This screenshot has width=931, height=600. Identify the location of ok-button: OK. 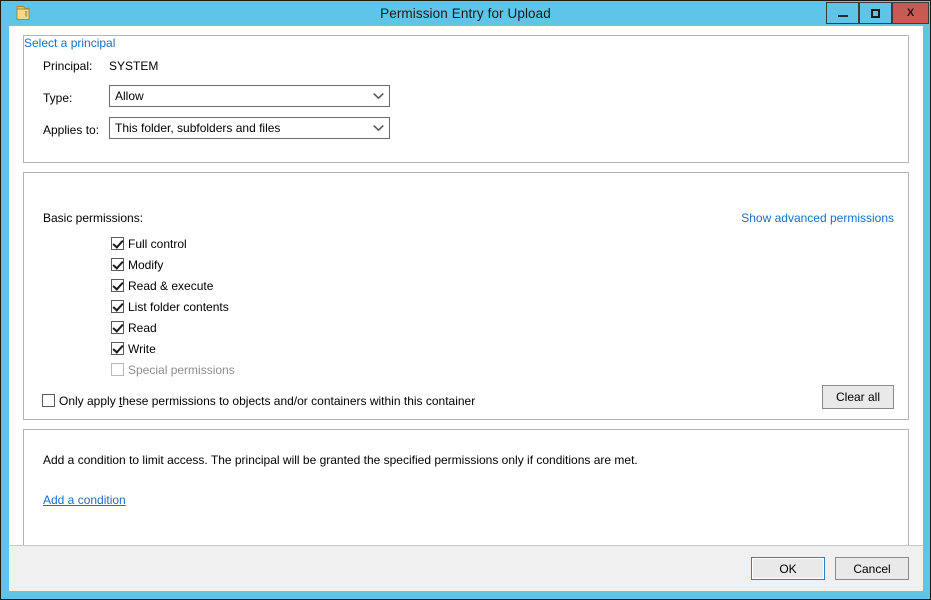
(788, 568).